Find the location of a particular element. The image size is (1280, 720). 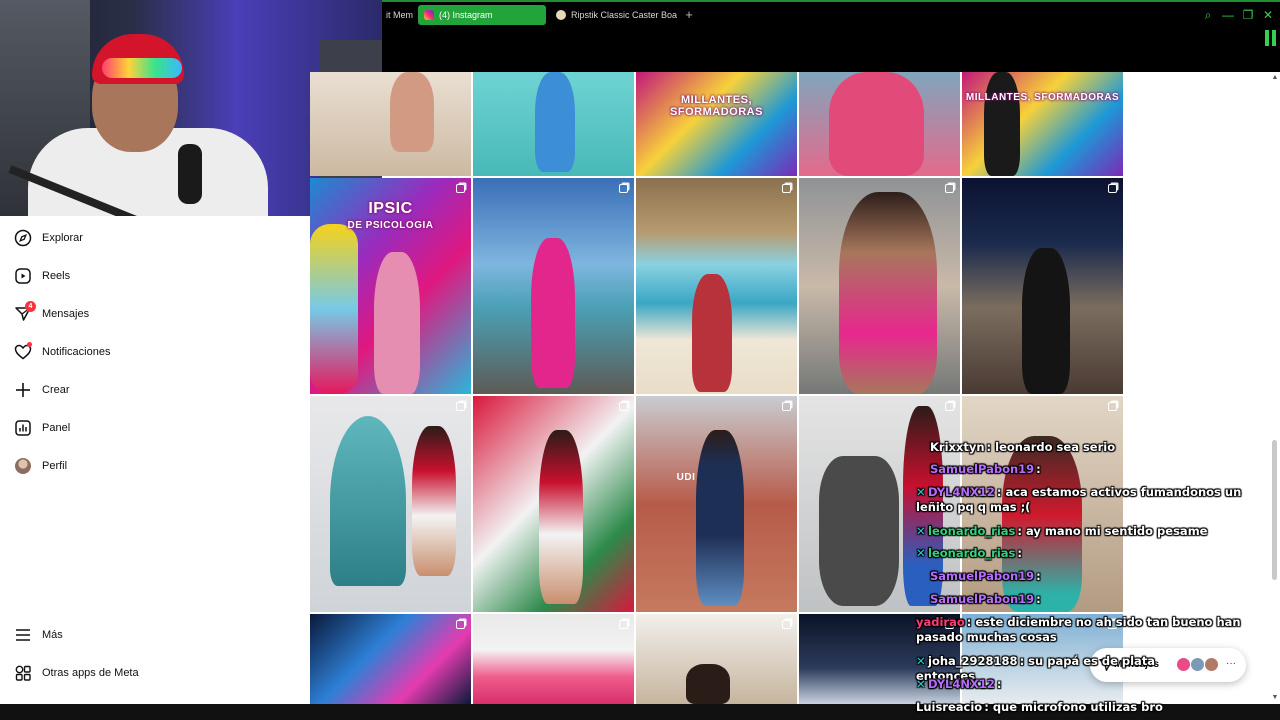

chat-message: ✕ leonardo_rias: is located at coordinates (969, 553).